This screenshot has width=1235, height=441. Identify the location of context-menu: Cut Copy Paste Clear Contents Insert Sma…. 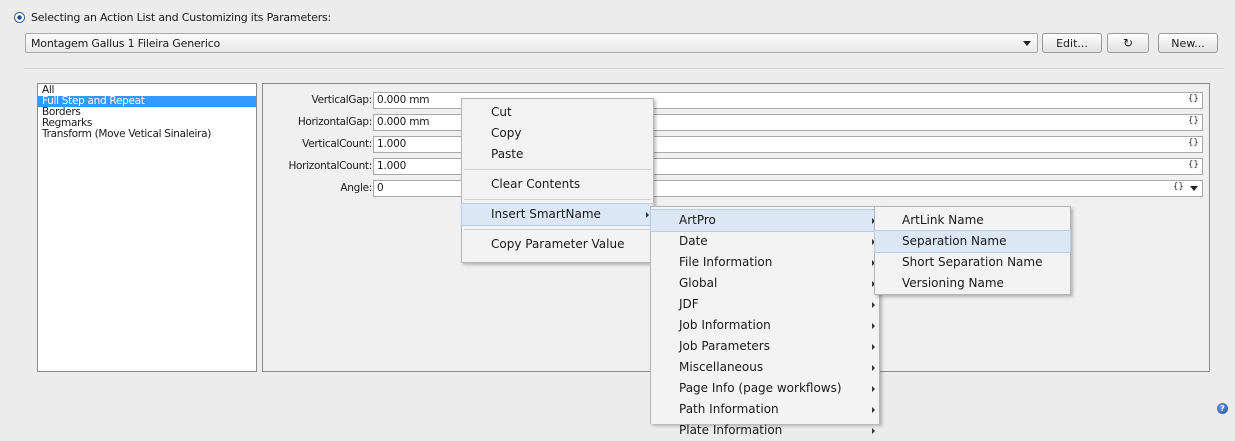
(557, 180).